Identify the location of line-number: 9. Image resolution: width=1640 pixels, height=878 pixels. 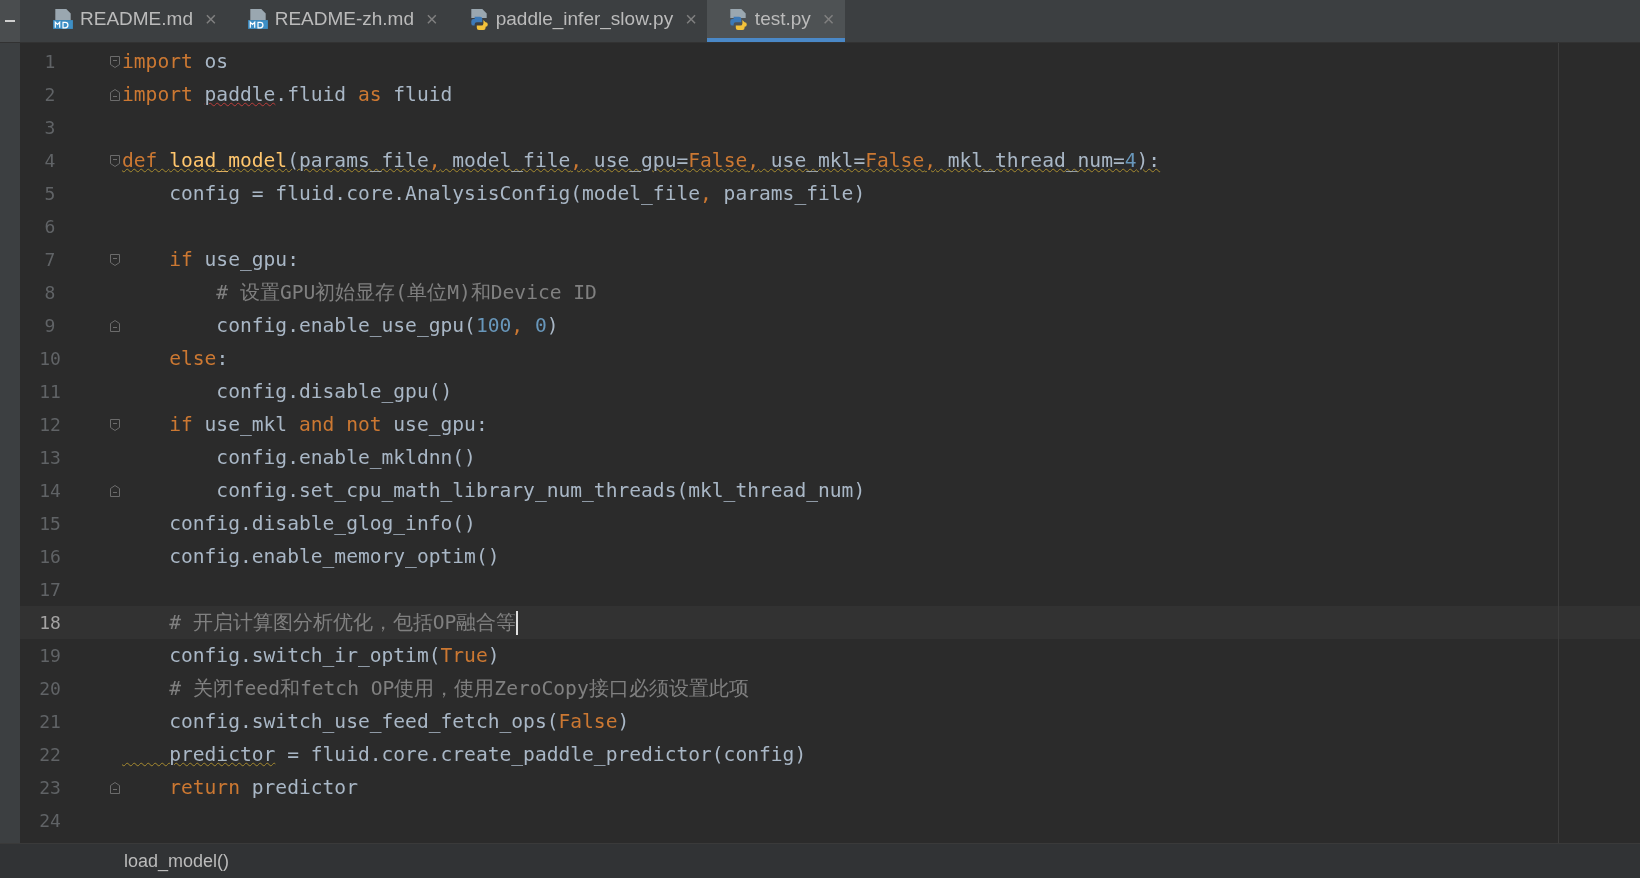
(50, 325).